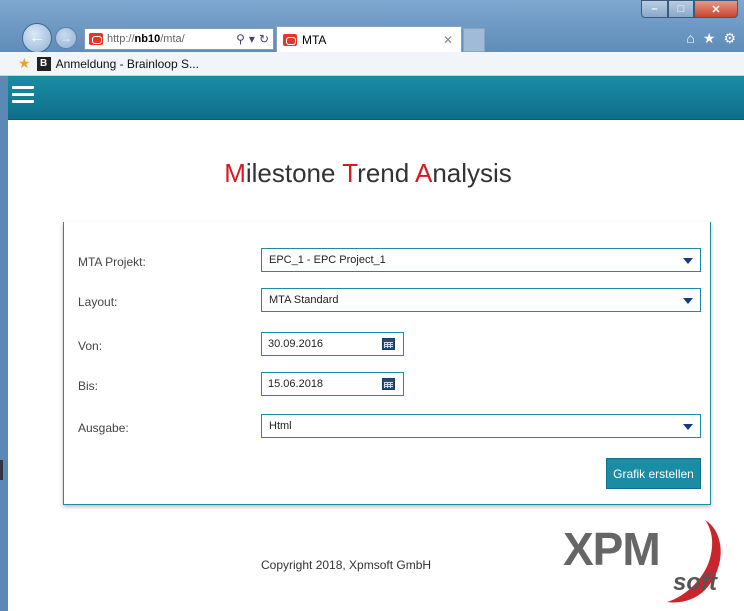 The width and height of the screenshot is (744, 611). I want to click on window-controls: – □ ✕, so click(689, 9).